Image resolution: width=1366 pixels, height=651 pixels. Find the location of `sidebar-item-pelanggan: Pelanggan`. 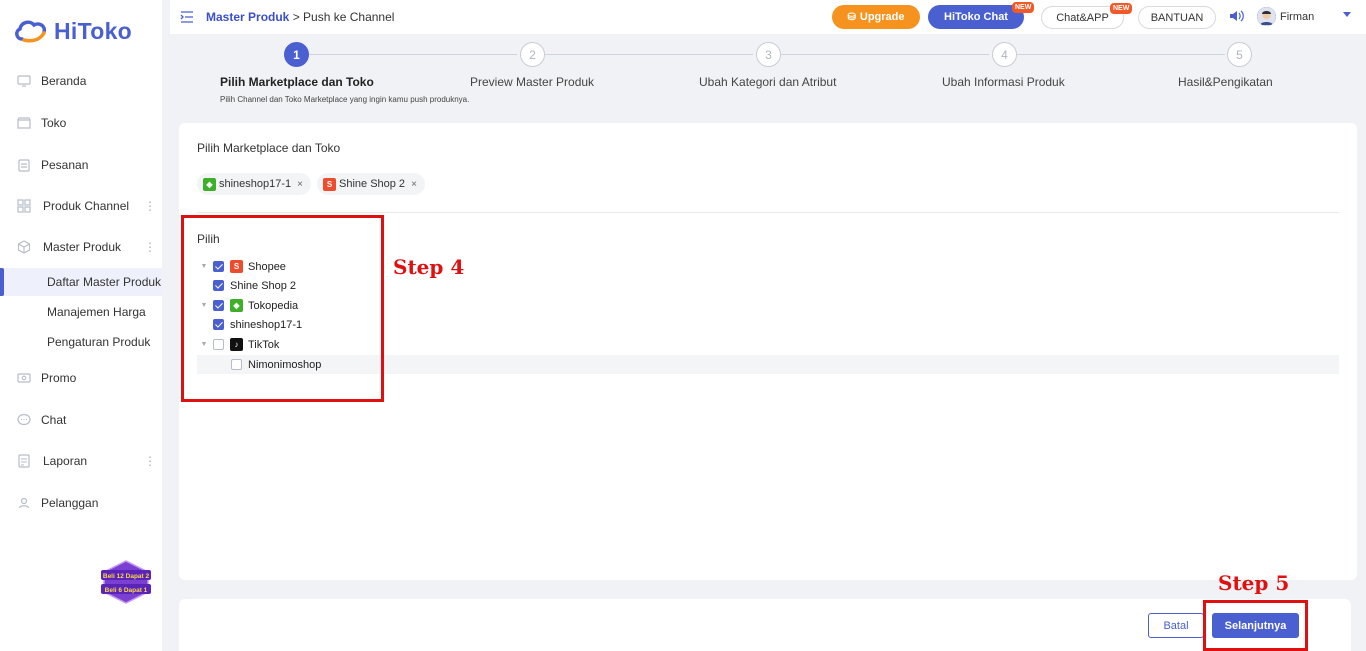

sidebar-item-pelanggan: Pelanggan is located at coordinates (81, 503).